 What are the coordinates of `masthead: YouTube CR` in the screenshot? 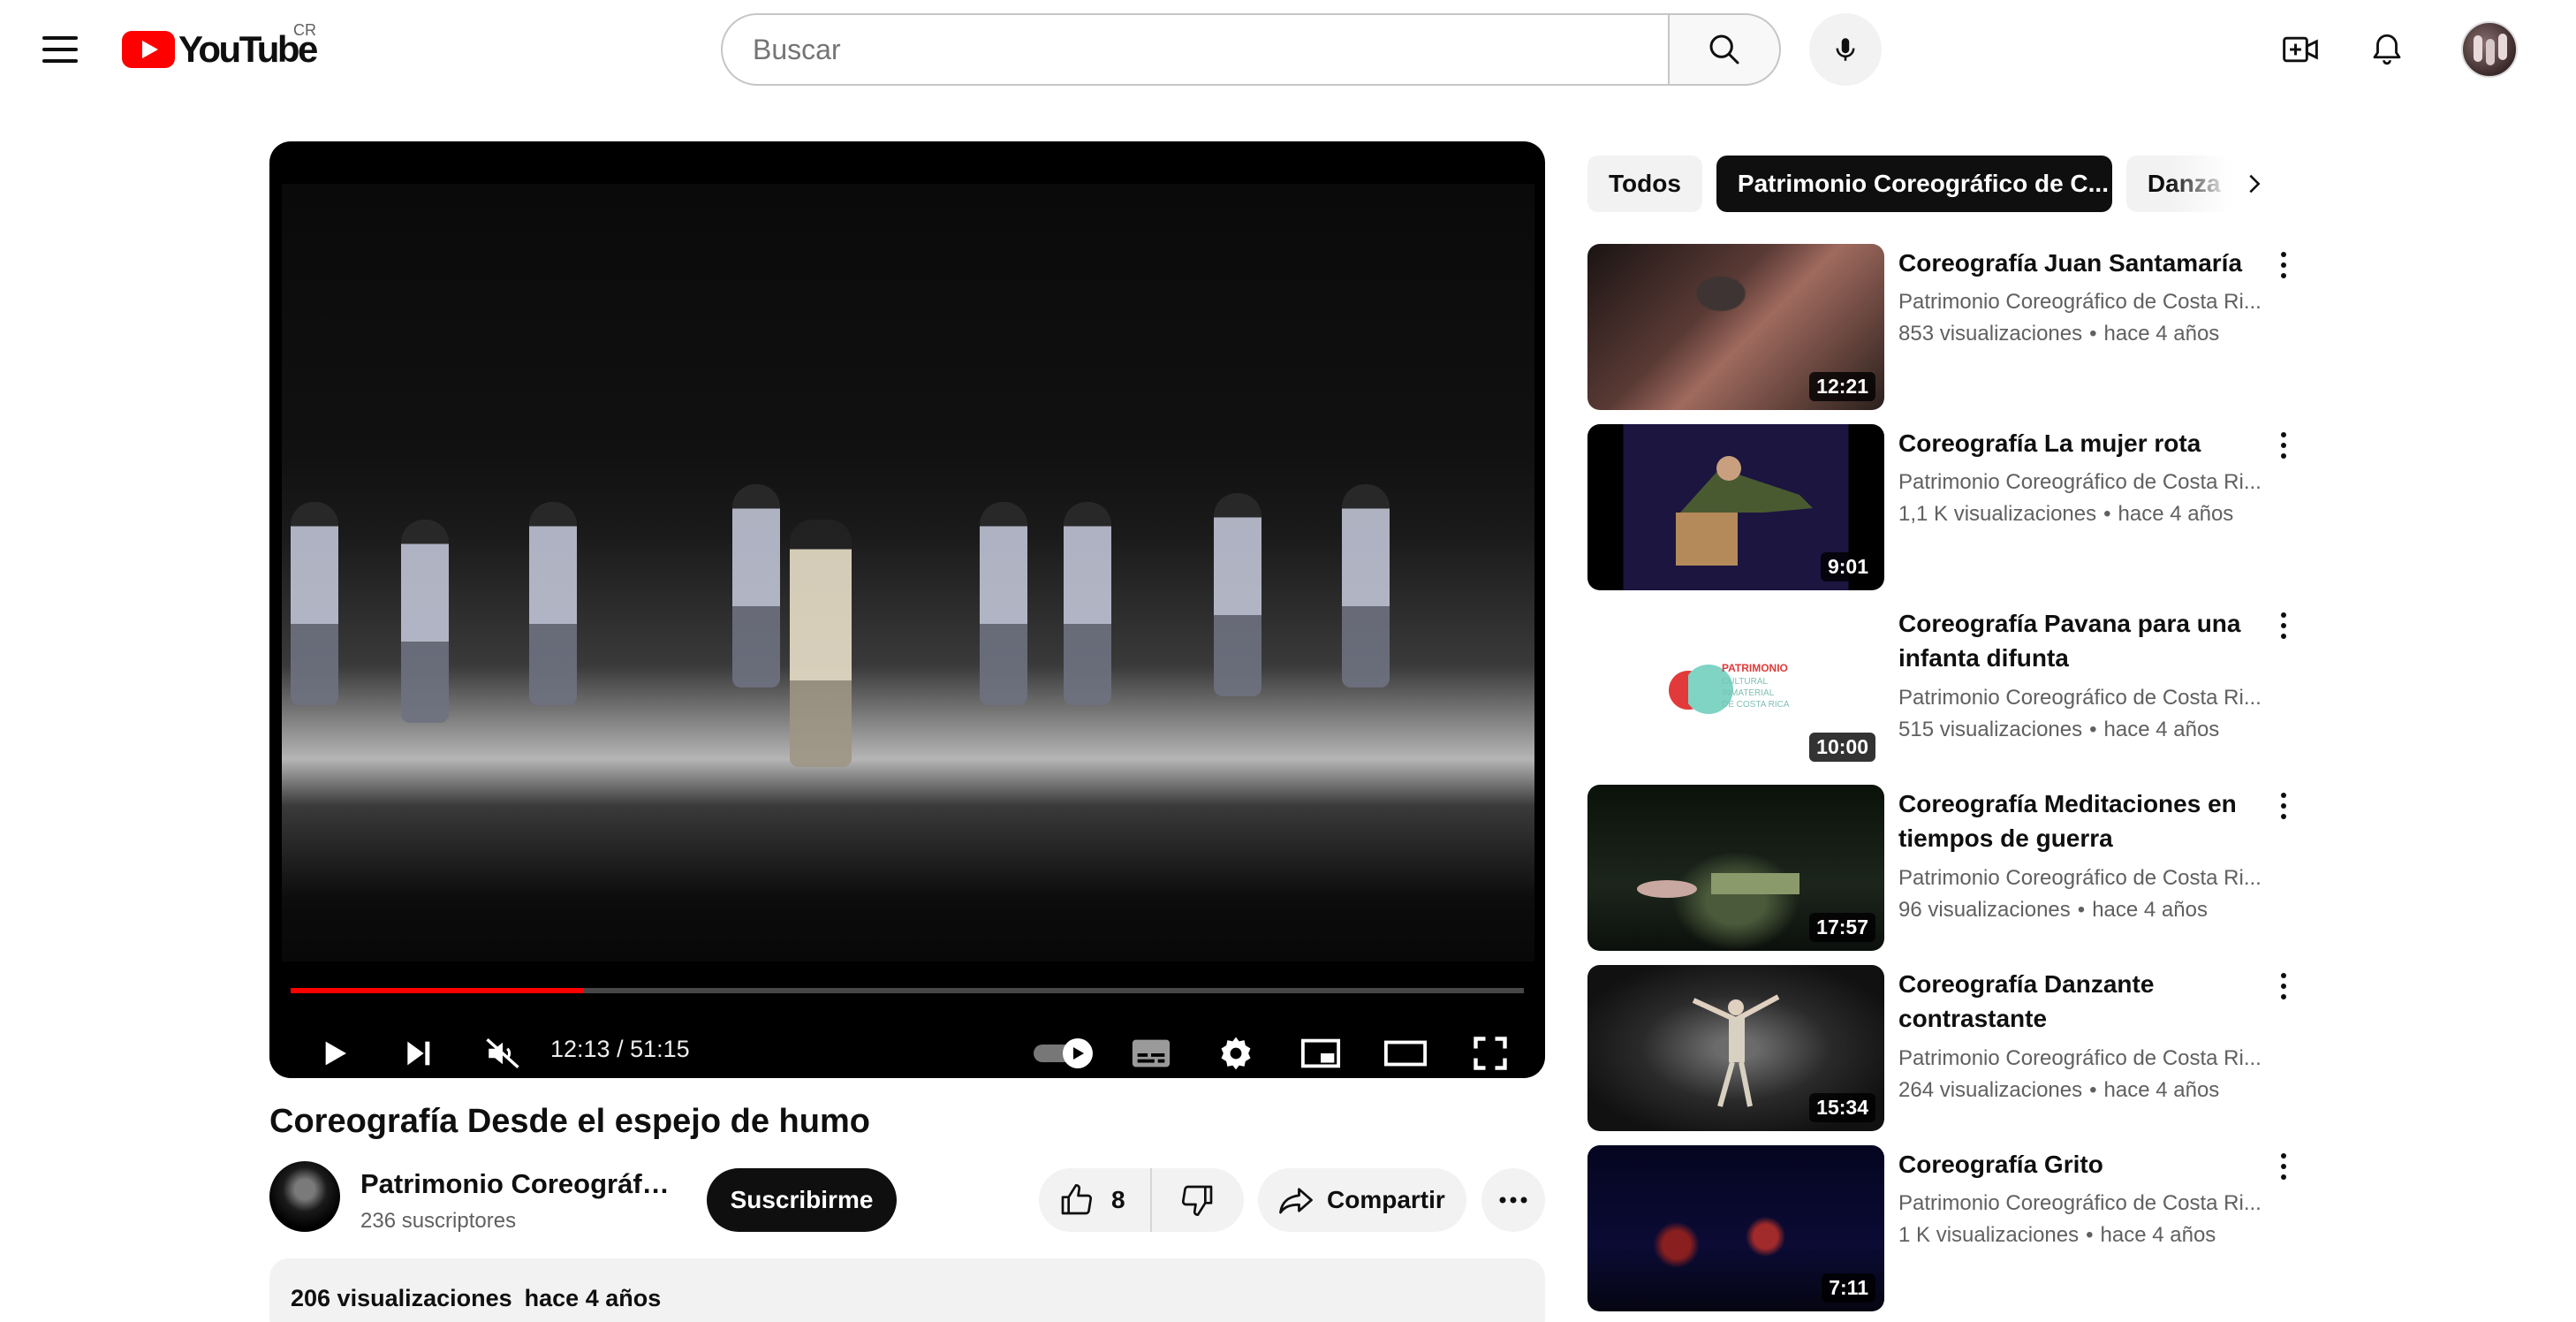 It's located at (1288, 49).